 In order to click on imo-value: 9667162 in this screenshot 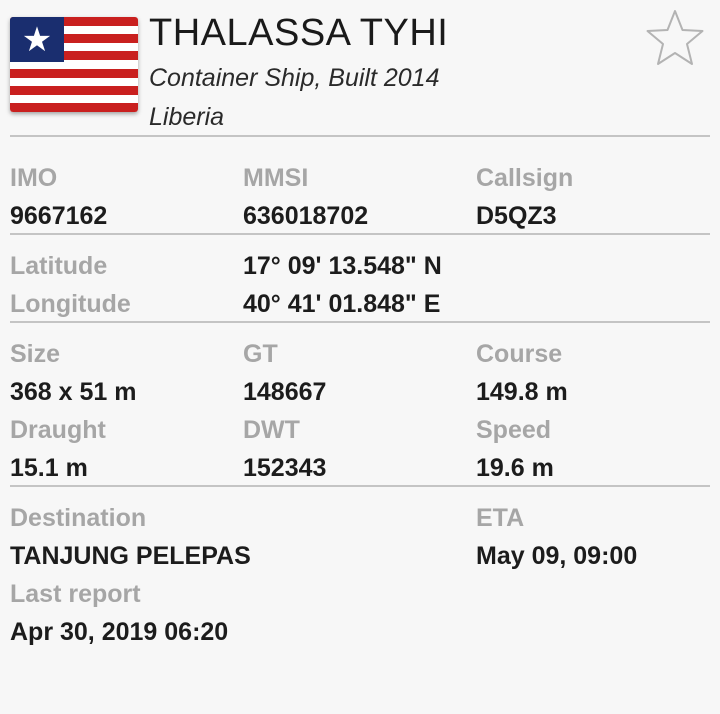, I will do `click(59, 216)`.